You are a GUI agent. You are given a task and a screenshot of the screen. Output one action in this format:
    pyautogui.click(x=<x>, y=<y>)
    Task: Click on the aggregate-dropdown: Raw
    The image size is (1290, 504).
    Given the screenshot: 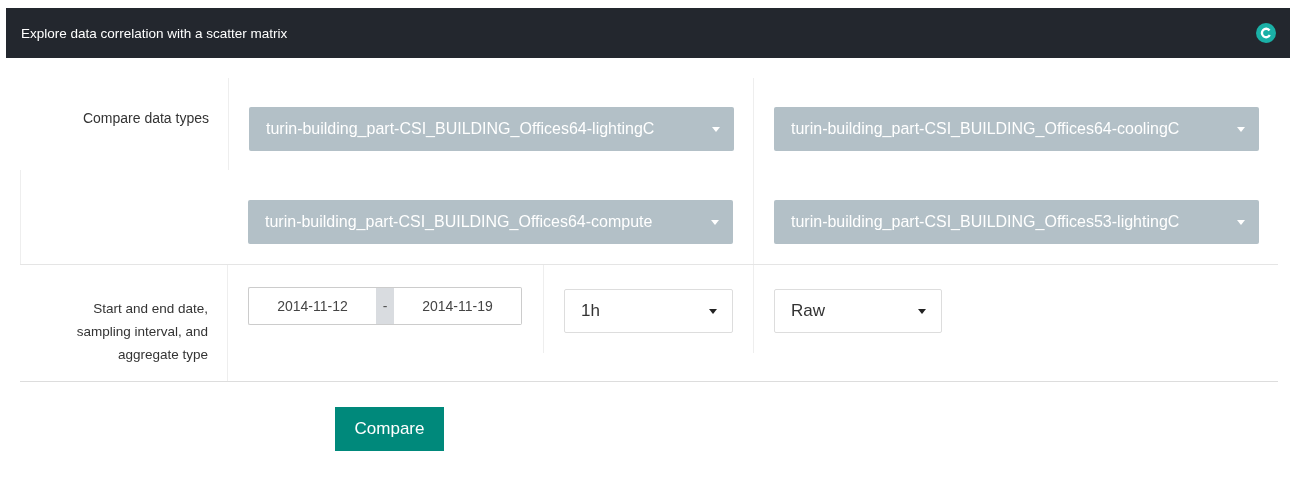 What is the action you would take?
    pyautogui.click(x=858, y=311)
    